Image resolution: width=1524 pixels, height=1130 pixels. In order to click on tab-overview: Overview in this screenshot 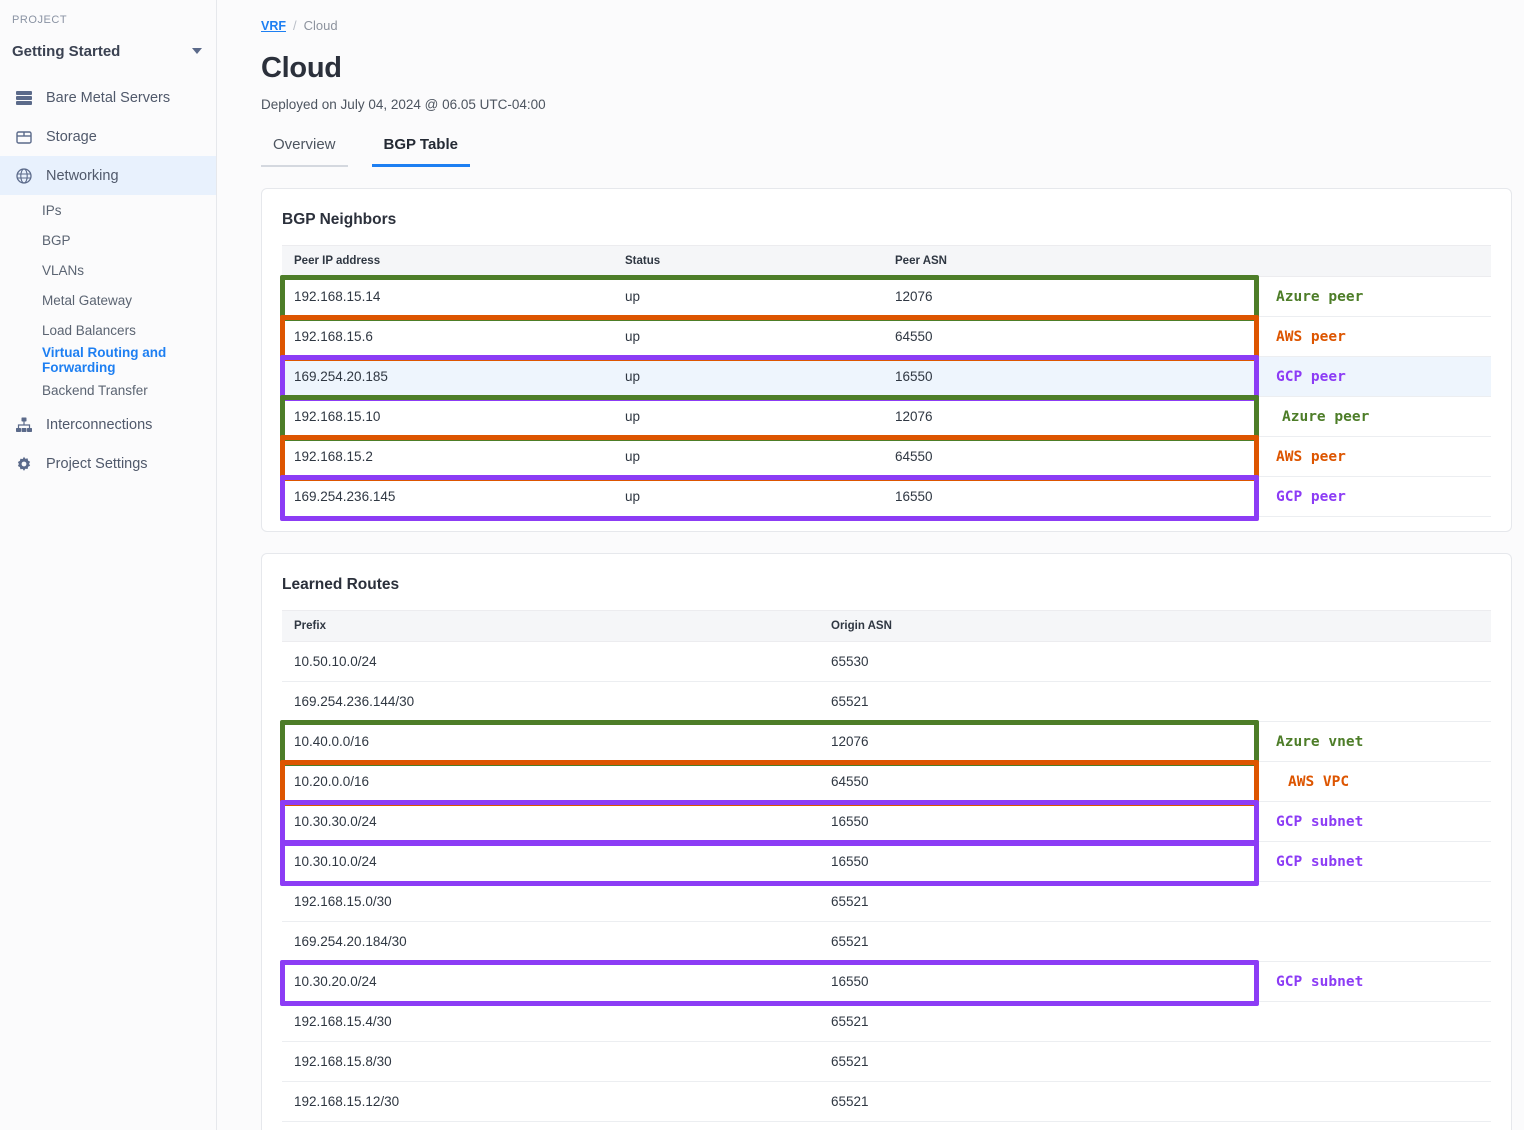, I will do `click(304, 151)`.